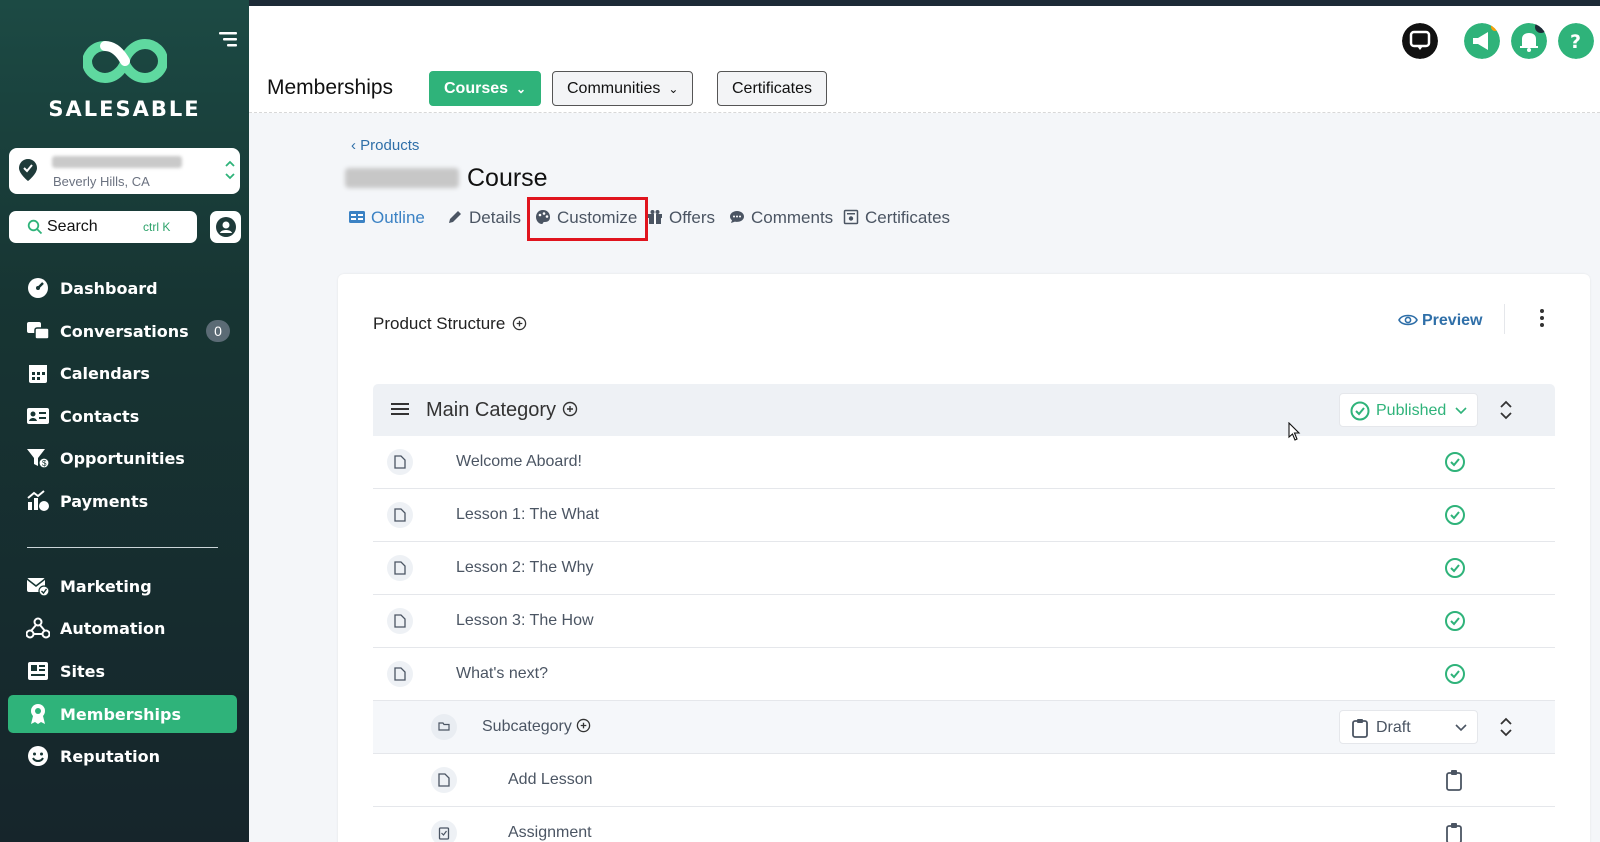 Image resolution: width=1600 pixels, height=842 pixels. I want to click on contacts-icon, so click(38, 416).